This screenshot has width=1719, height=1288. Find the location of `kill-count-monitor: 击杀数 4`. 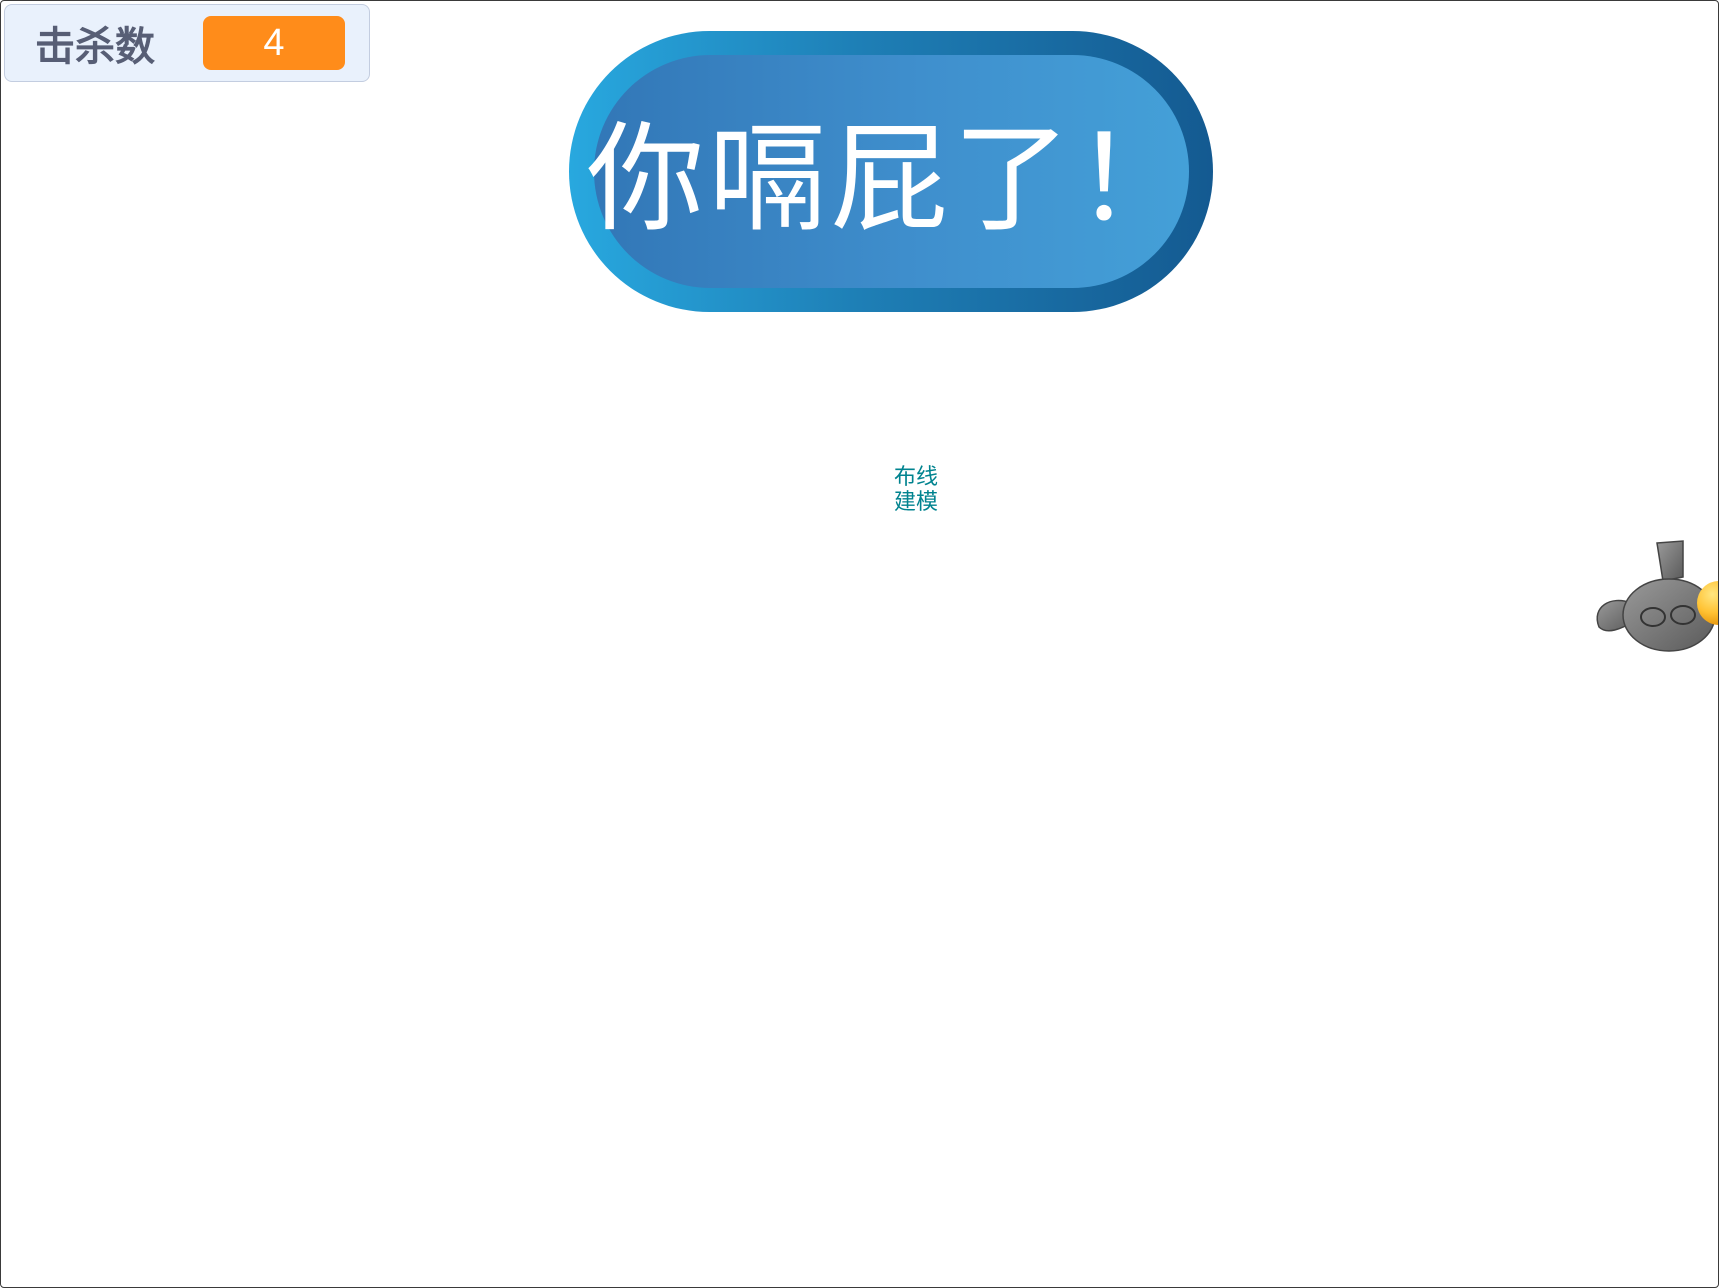

kill-count-monitor: 击杀数 4 is located at coordinates (187, 43).